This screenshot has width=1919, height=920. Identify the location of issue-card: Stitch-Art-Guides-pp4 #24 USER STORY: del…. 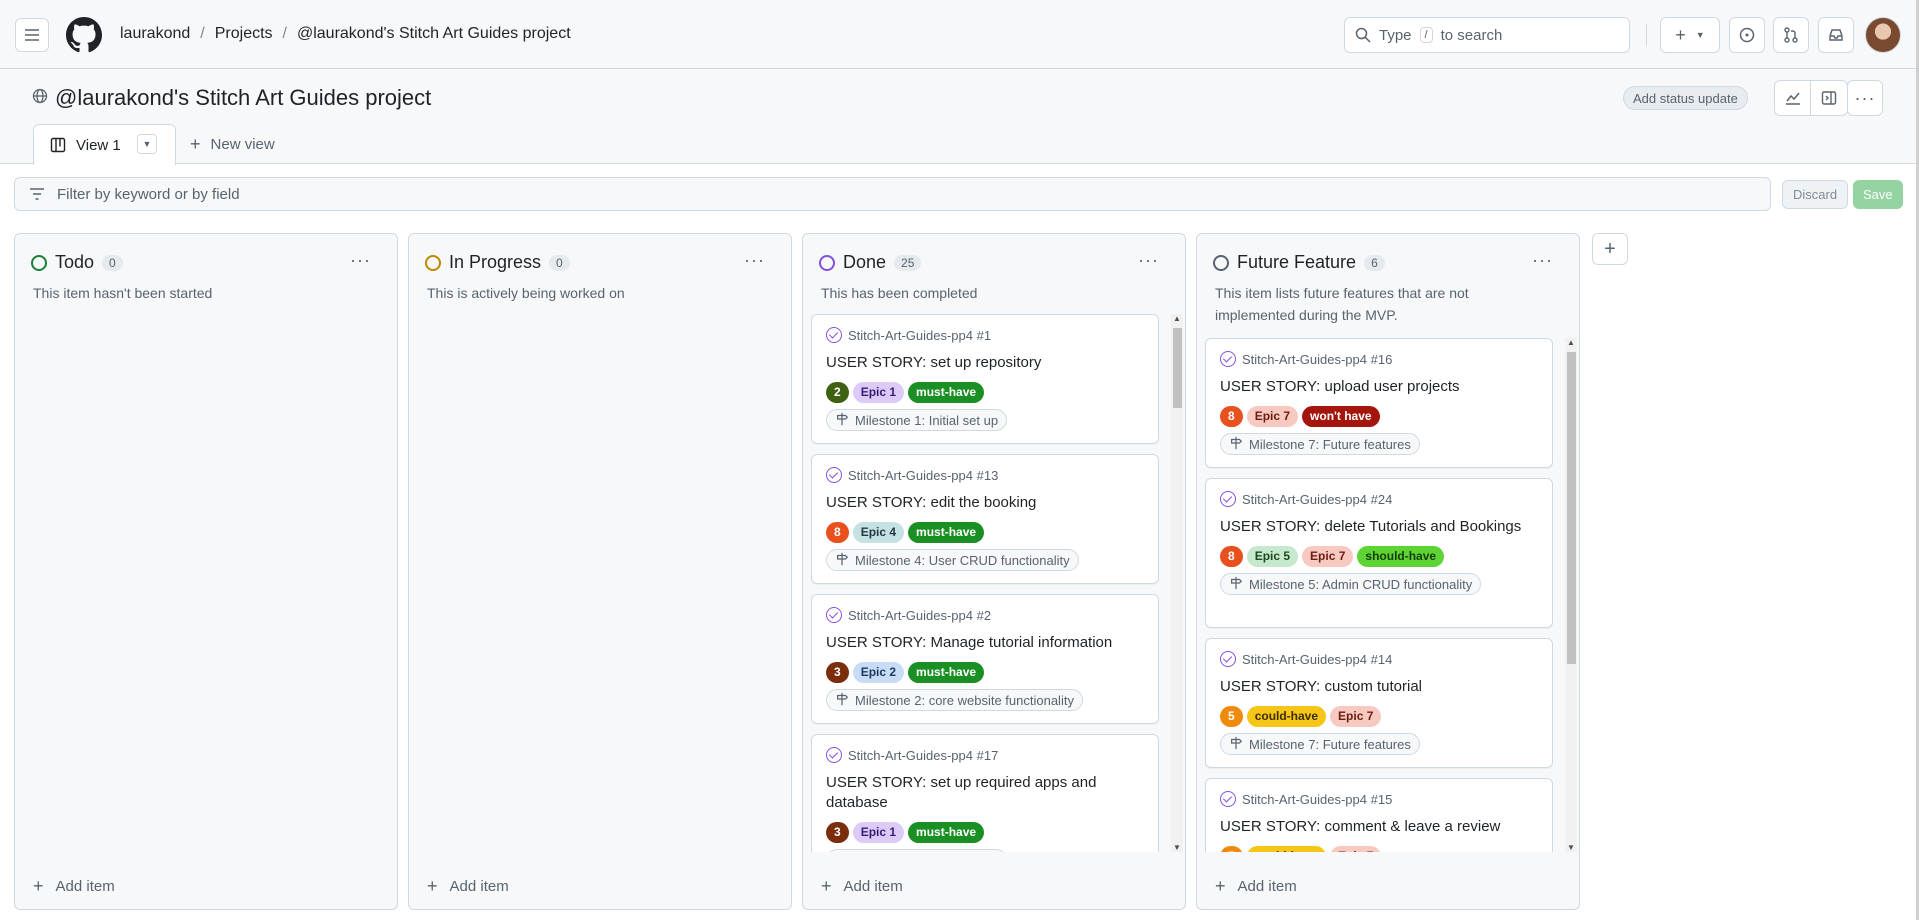
(1379, 553).